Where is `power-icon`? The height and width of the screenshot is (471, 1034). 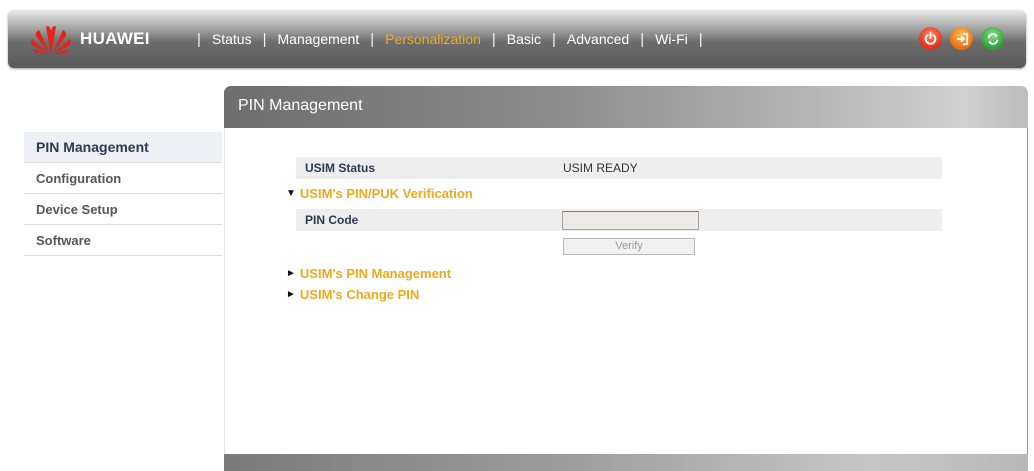
power-icon is located at coordinates (930, 38).